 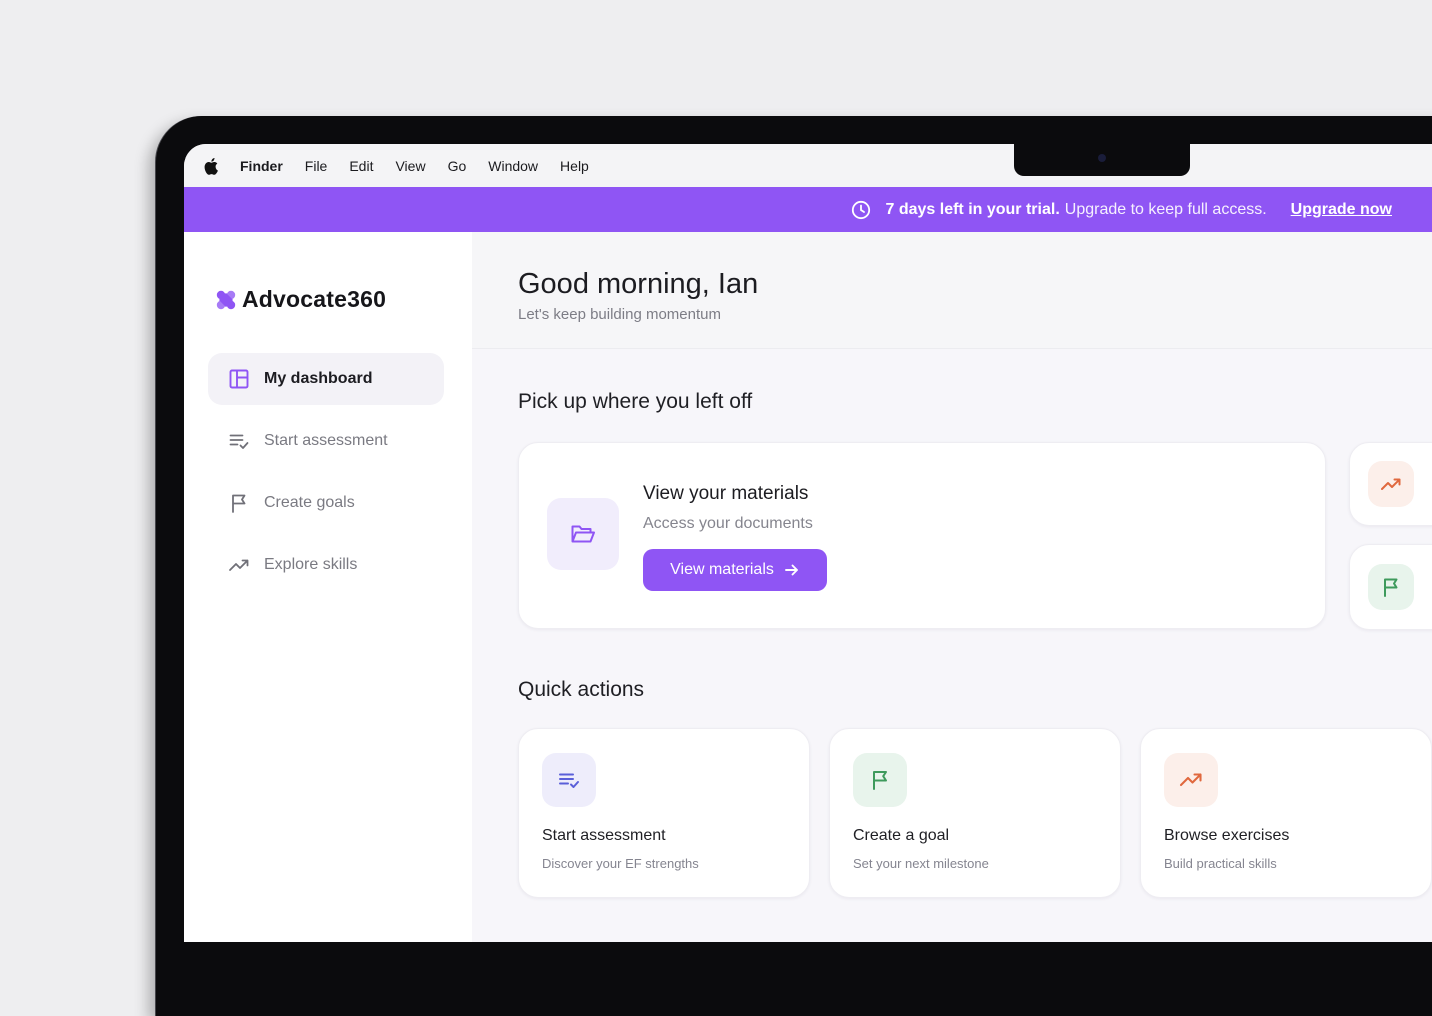 I want to click on sidebar-item-my-dashboard: My dashboard, so click(x=326, y=379).